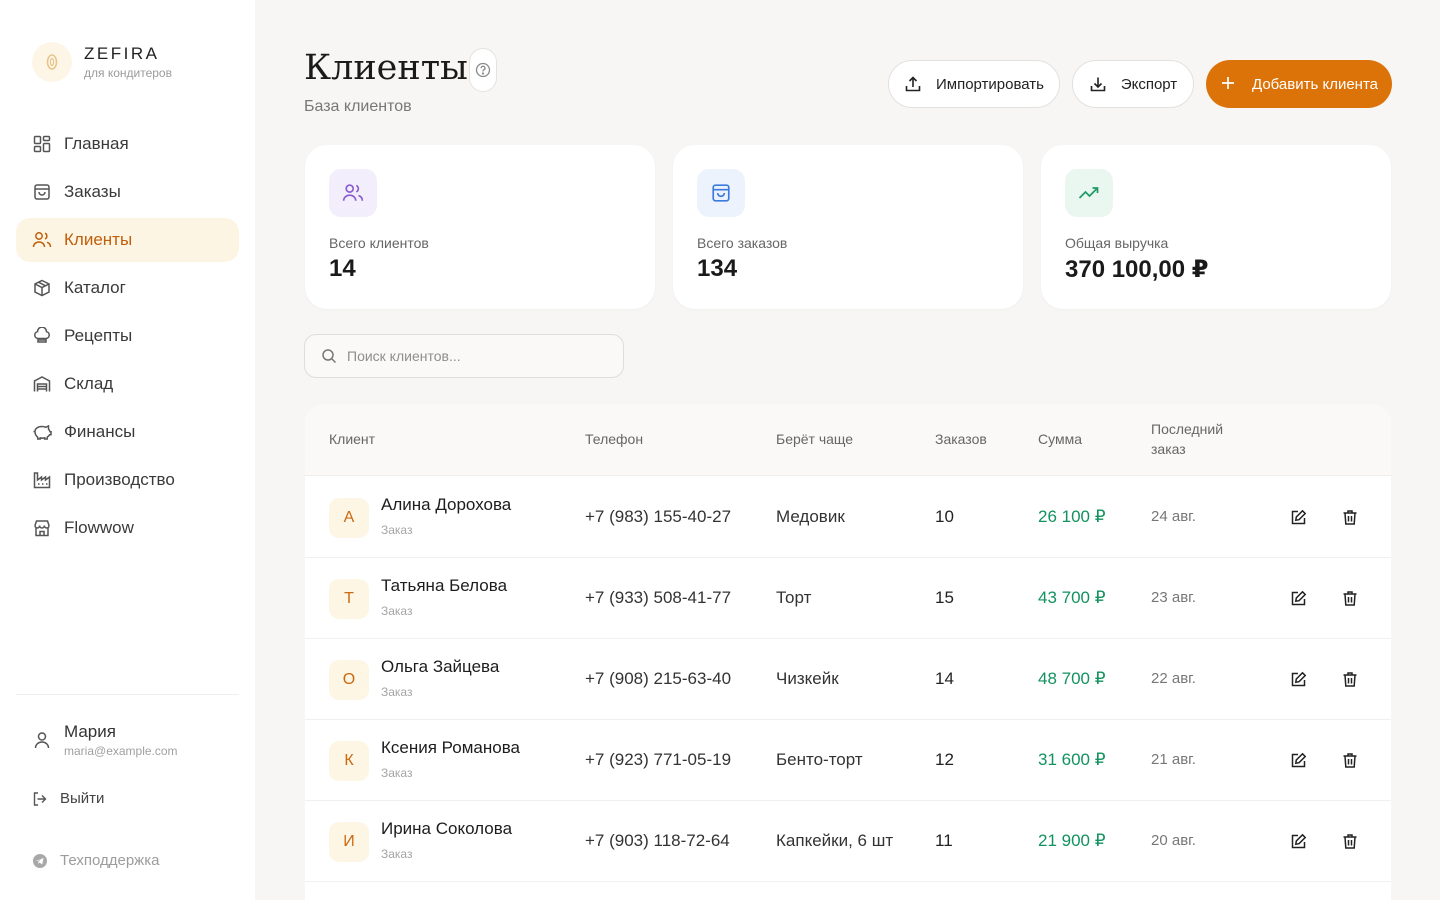  I want to click on client-name: Ирина Соколова, so click(447, 828).